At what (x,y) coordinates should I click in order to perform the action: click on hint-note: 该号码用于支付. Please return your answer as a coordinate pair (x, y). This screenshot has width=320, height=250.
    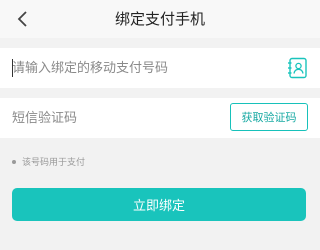
    Looking at the image, I should click on (48, 161).